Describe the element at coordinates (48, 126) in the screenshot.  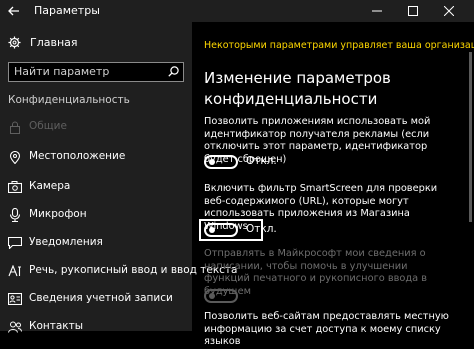
I see `sidebar-item-label: Общие` at that location.